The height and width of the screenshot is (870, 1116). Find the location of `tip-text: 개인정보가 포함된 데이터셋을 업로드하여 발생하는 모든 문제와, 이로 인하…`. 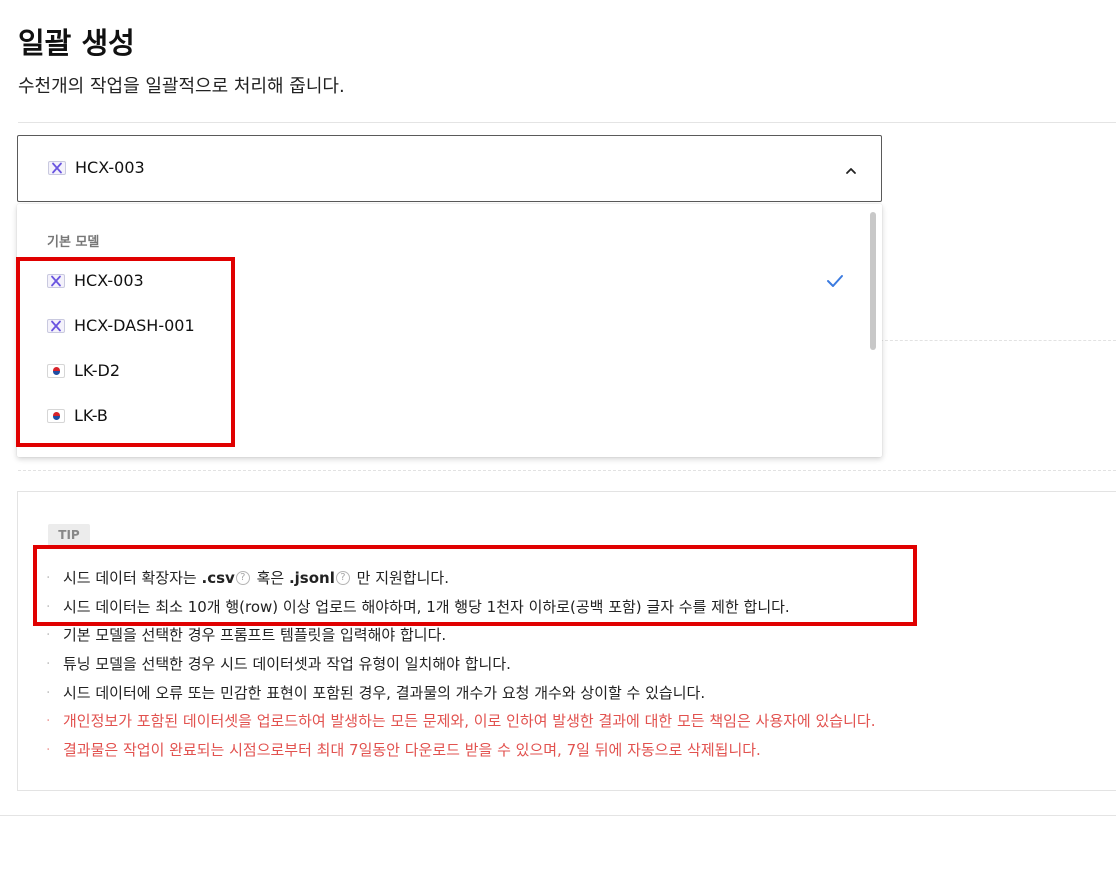

tip-text: 개인정보가 포함된 데이터셋을 업로드하여 발생하는 모든 문제와, 이로 인하… is located at coordinates (469, 721).